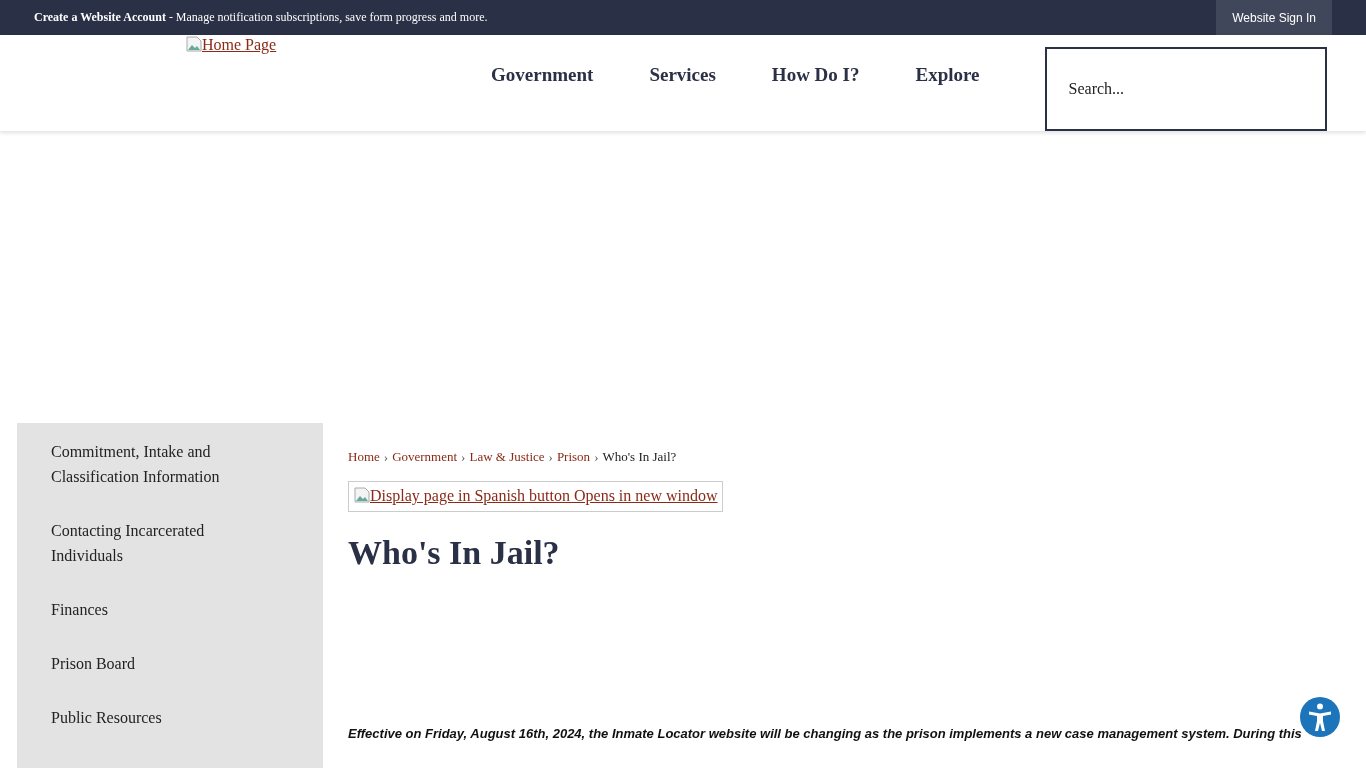  Describe the element at coordinates (364, 457) in the screenshot. I see `breadcrumb-link: Home` at that location.